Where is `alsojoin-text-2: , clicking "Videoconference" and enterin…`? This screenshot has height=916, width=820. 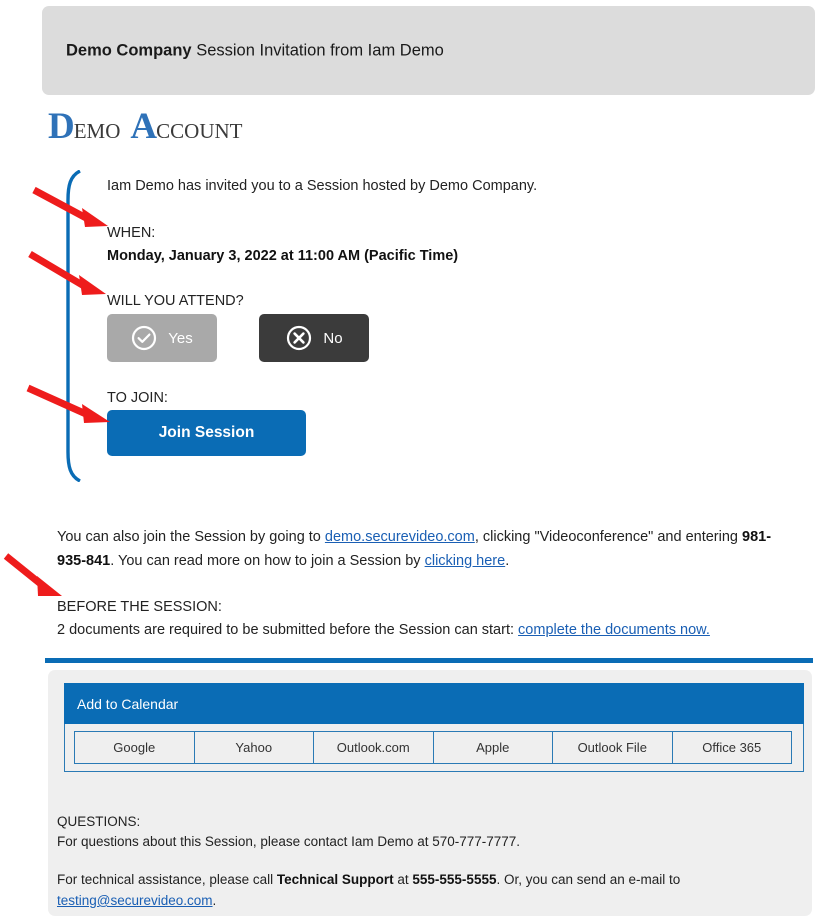 alsojoin-text-2: , clicking "Videoconference" and enterin… is located at coordinates (608, 537).